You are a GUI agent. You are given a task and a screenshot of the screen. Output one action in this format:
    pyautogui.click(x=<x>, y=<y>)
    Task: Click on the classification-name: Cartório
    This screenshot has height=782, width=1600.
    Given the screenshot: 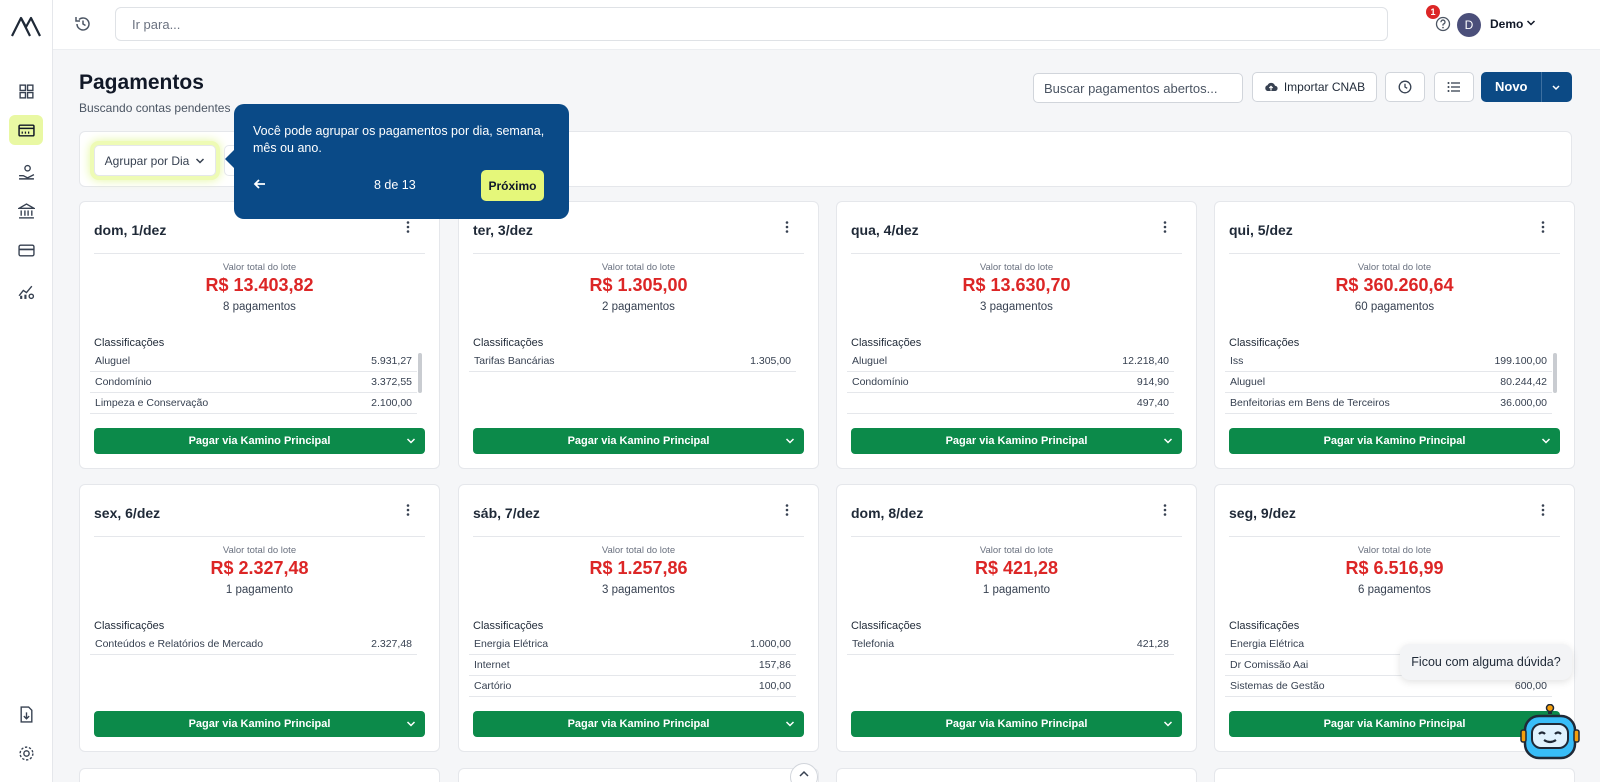 What is the action you would take?
    pyautogui.click(x=493, y=686)
    